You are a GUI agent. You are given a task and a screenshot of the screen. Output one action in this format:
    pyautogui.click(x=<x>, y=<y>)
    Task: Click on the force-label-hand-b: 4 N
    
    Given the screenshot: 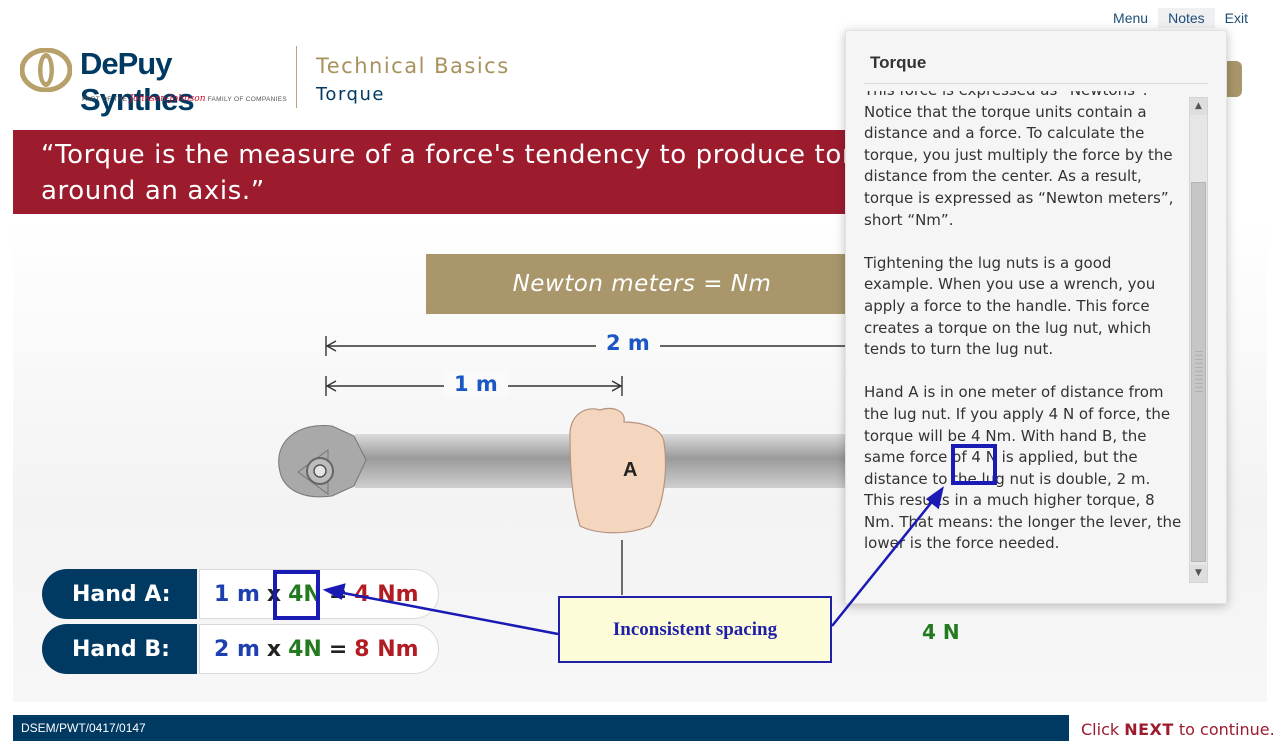 What is the action you would take?
    pyautogui.click(x=941, y=632)
    